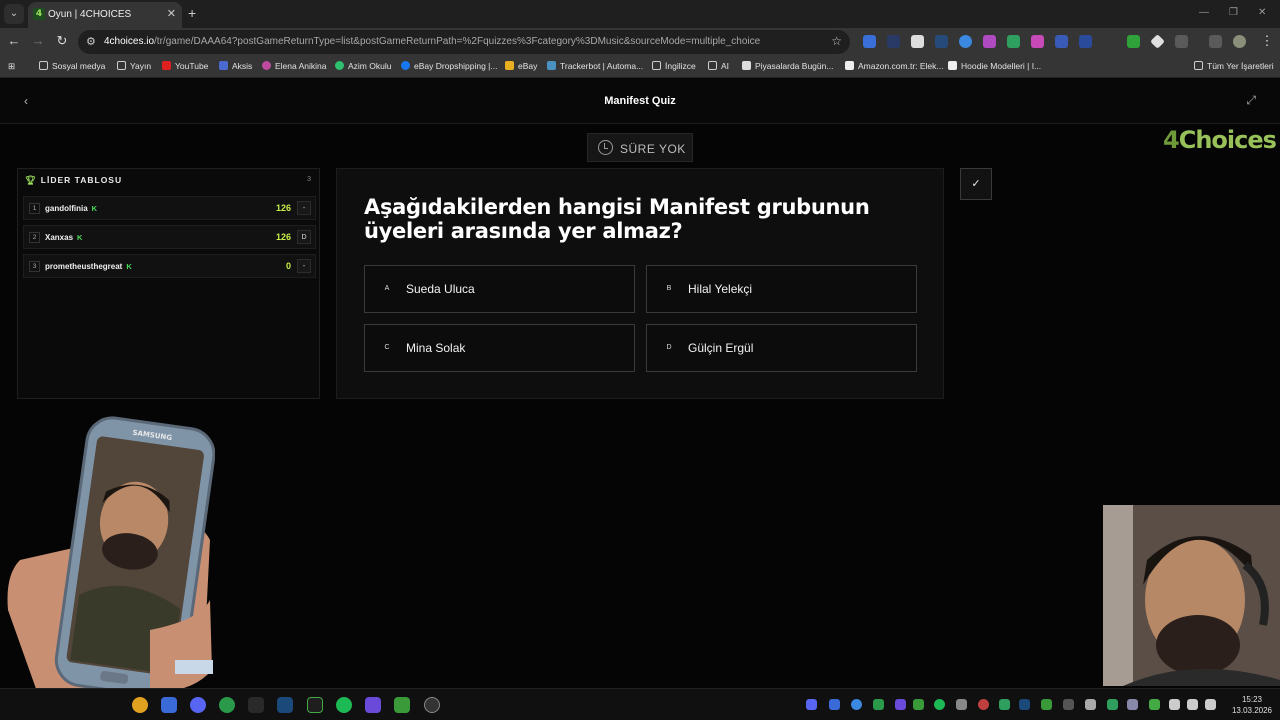 The image size is (1280, 720). What do you see at coordinates (304, 237) in the screenshot?
I see `player-answer: D` at bounding box center [304, 237].